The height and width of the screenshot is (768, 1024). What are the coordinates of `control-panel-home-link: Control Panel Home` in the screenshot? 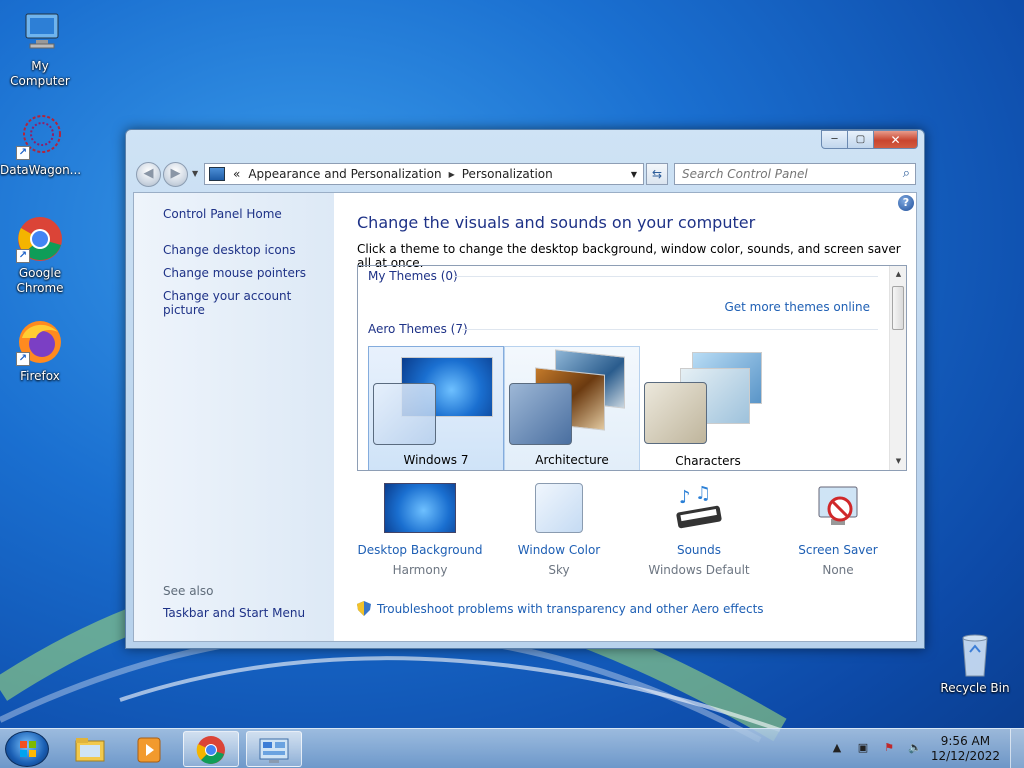 It's located at (222, 214).